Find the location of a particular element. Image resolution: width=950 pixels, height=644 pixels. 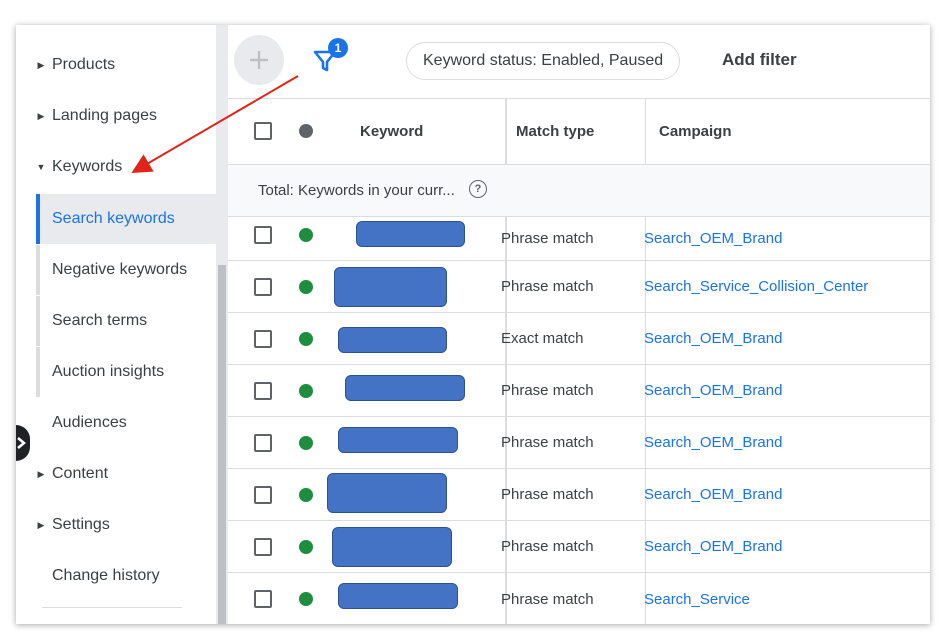

filter-count-badge: 1 is located at coordinates (338, 48).